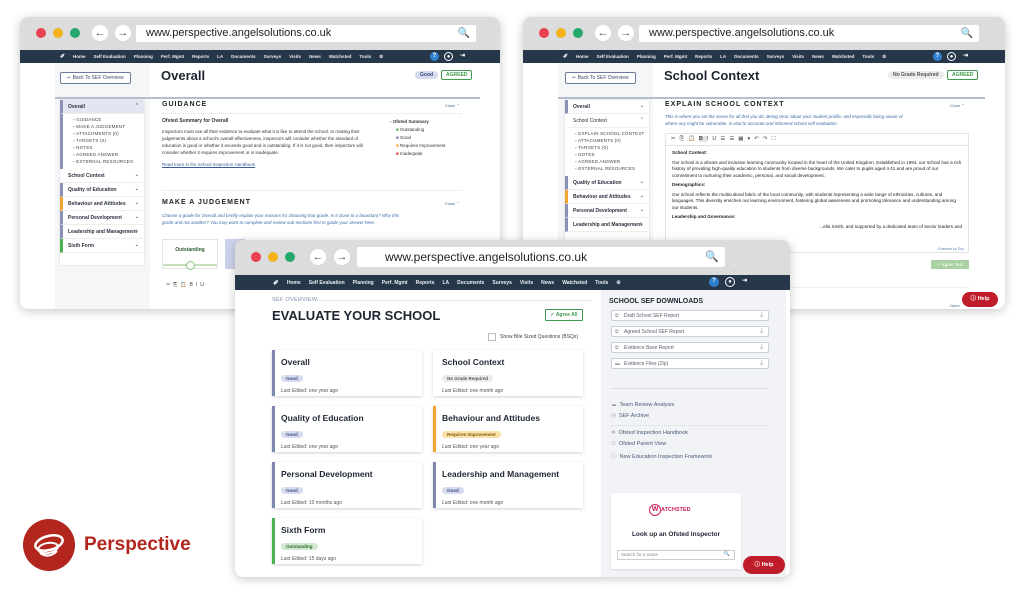 Image resolution: width=1024 pixels, height=595 pixels. Describe the element at coordinates (143, 56) in the screenshot. I see `nav-item: Planning` at that location.